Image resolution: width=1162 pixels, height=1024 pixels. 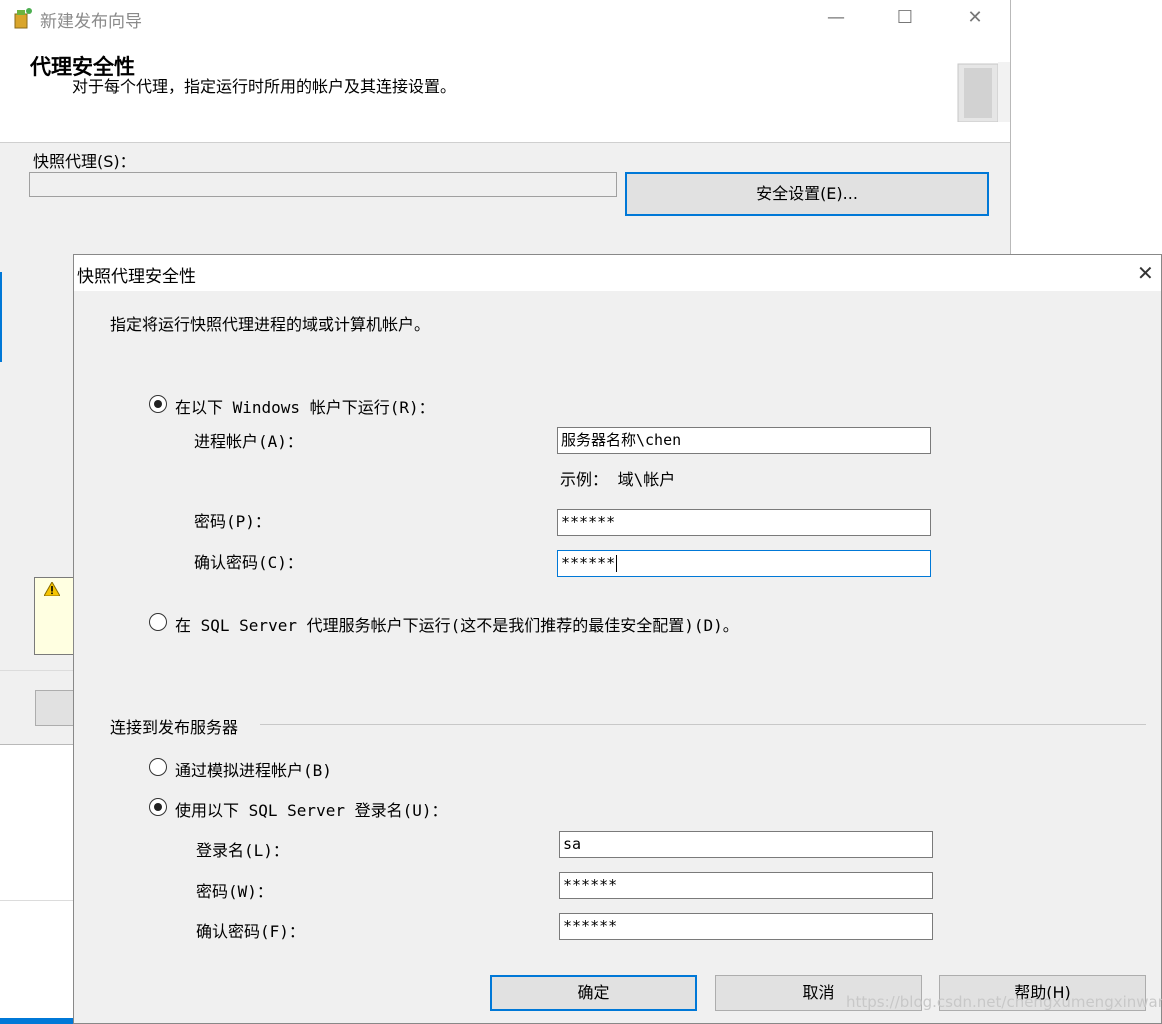 I want to click on dialog-titlebar: 快照代理安全性 ✕, so click(x=617, y=273).